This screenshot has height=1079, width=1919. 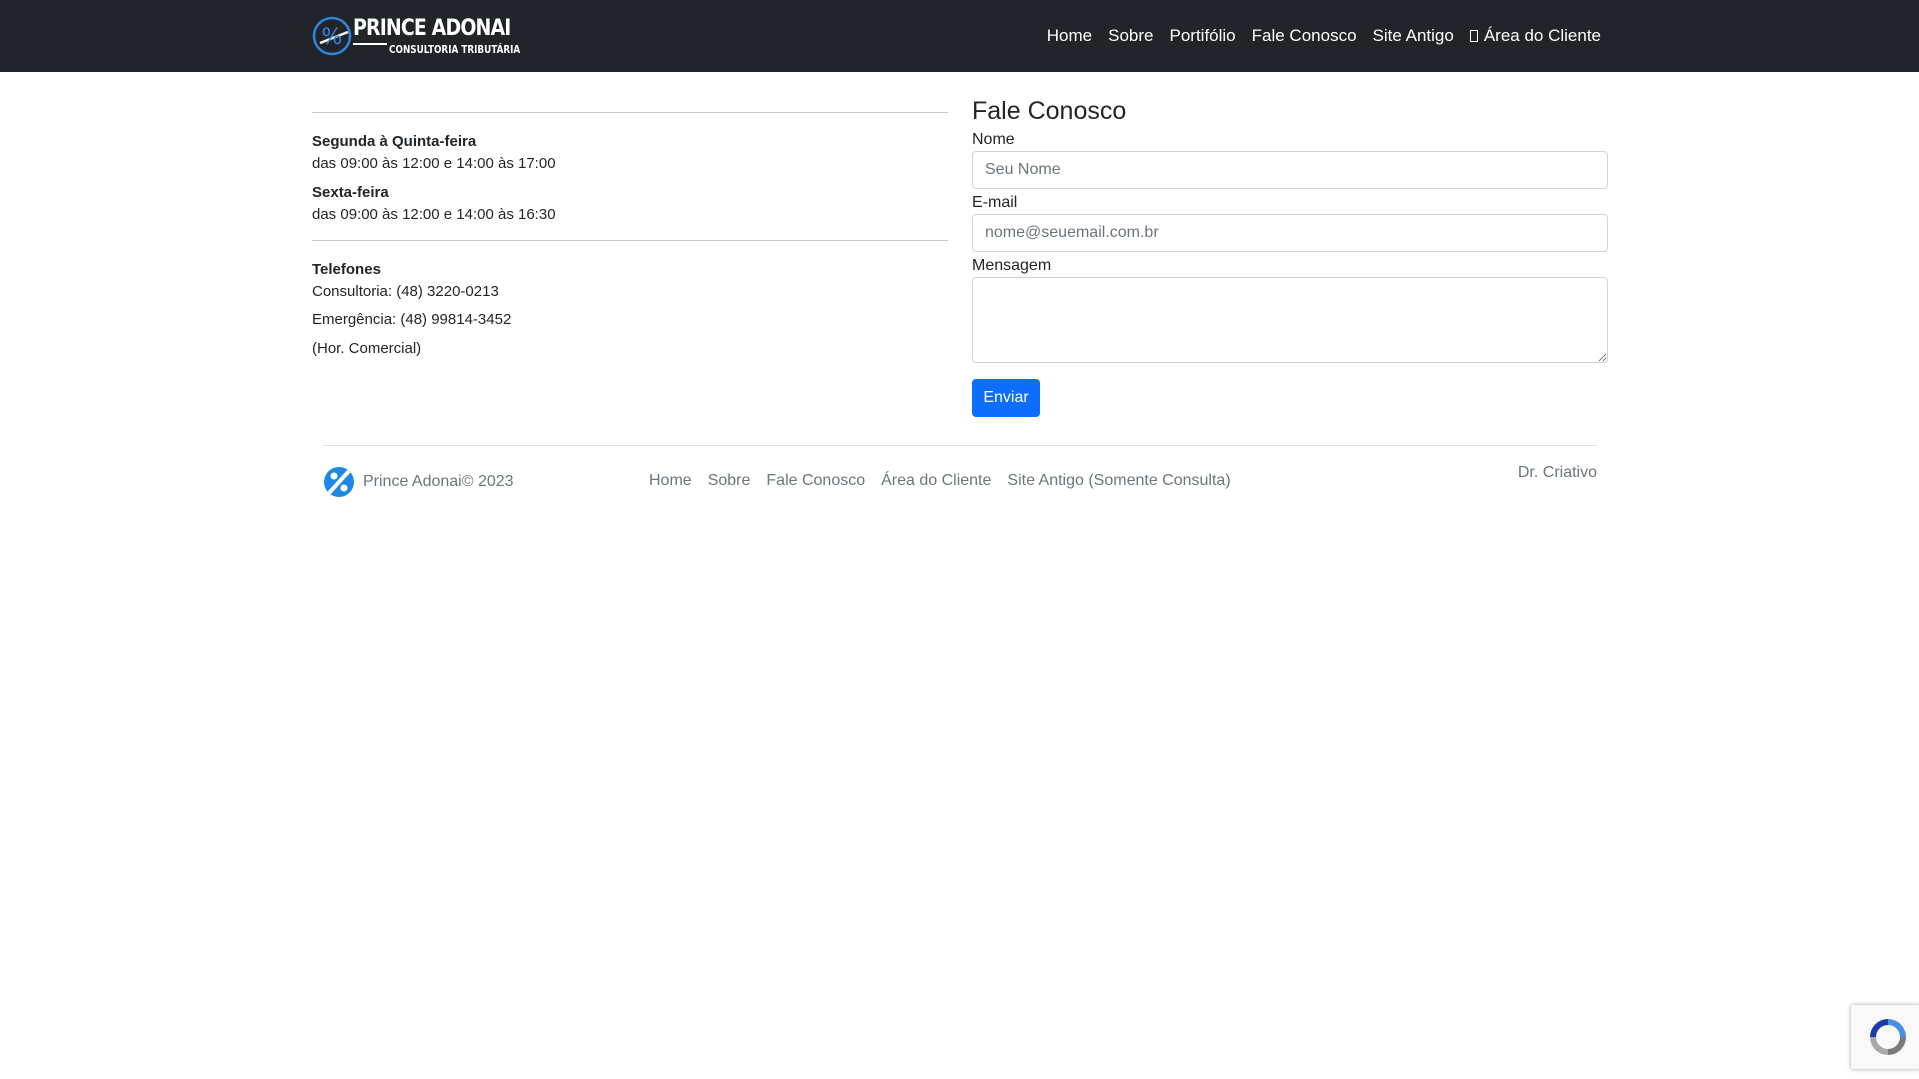 What do you see at coordinates (815, 481) in the screenshot?
I see `footer-link-fale-conosco: Fale Conosco` at bounding box center [815, 481].